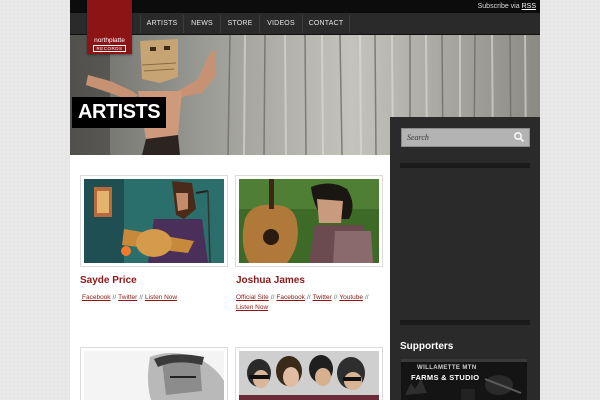  Describe the element at coordinates (519, 137) in the screenshot. I see `search-icon` at that location.